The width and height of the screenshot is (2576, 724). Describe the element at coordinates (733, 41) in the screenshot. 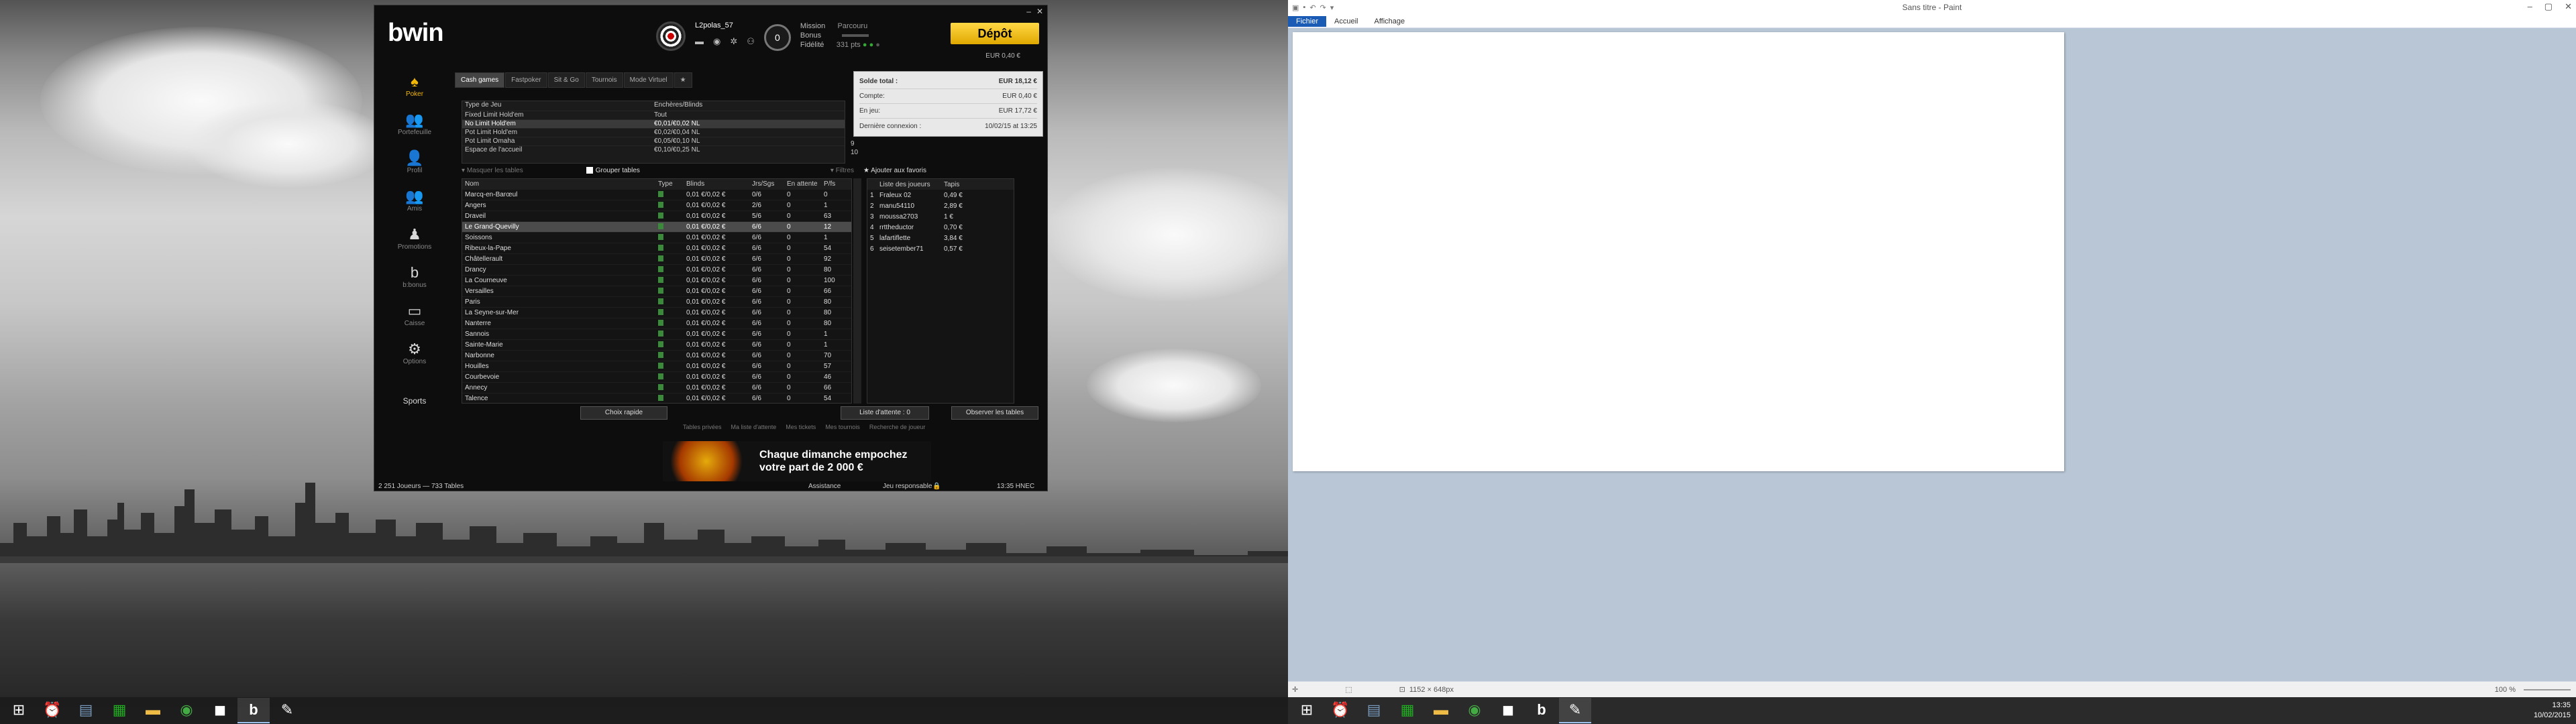

I see `settings-icon: ✲` at that location.